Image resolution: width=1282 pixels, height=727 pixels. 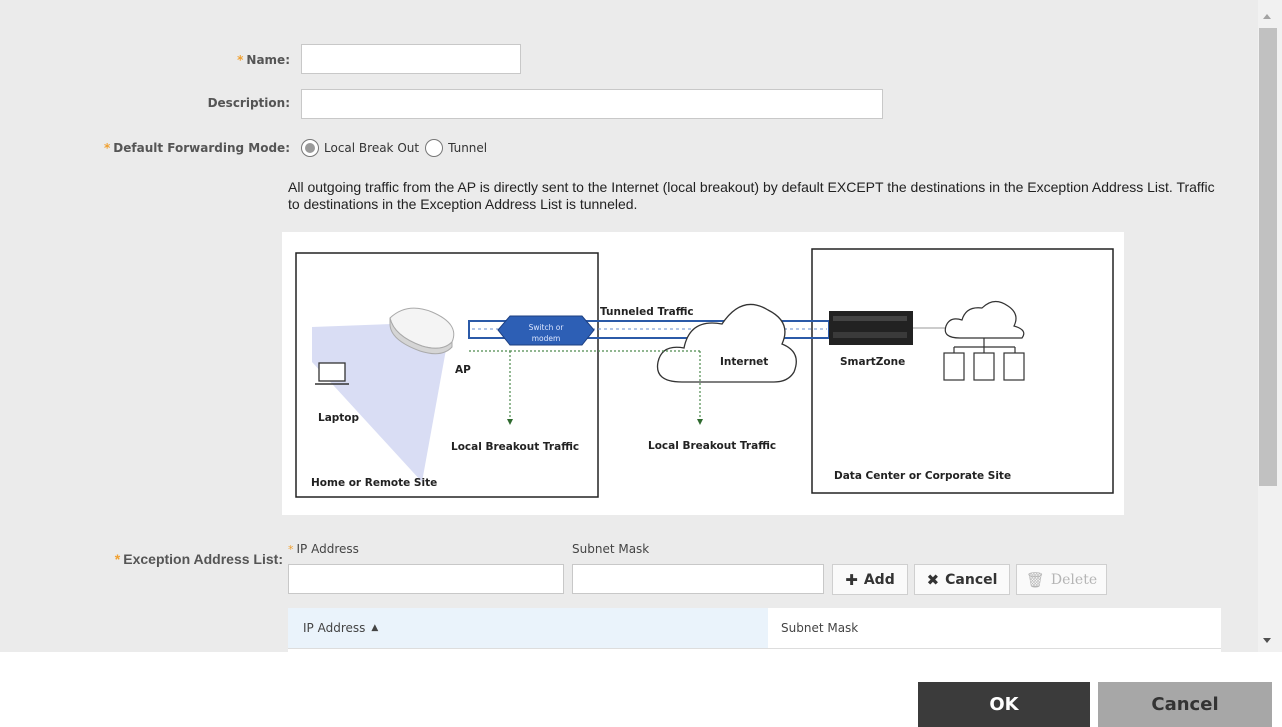 What do you see at coordinates (851, 579) in the screenshot?
I see `plus-icon: ✚` at bounding box center [851, 579].